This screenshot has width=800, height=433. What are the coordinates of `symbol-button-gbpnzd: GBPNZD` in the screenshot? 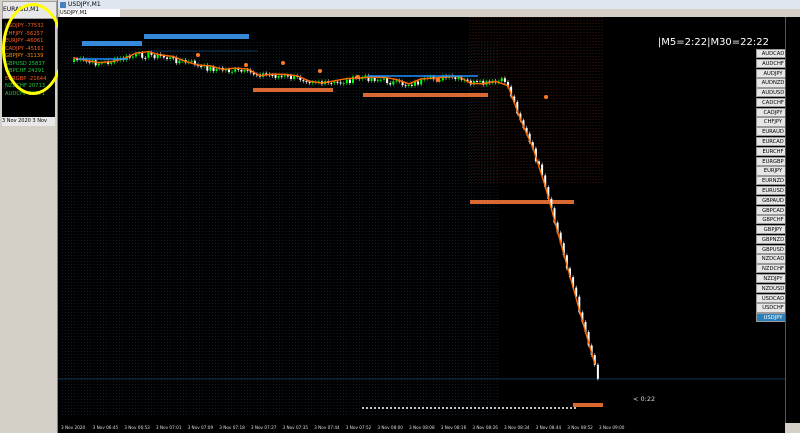 It's located at (770, 239).